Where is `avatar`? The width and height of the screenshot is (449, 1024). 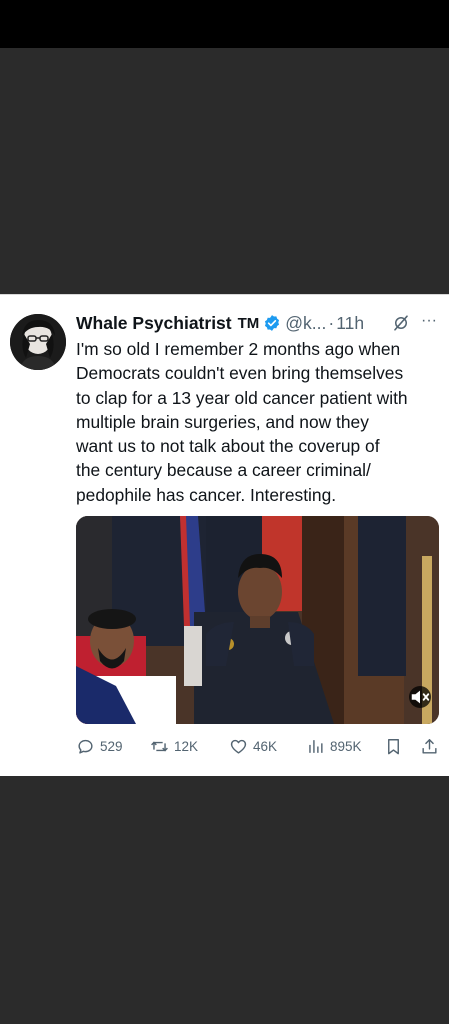
avatar is located at coordinates (38, 342).